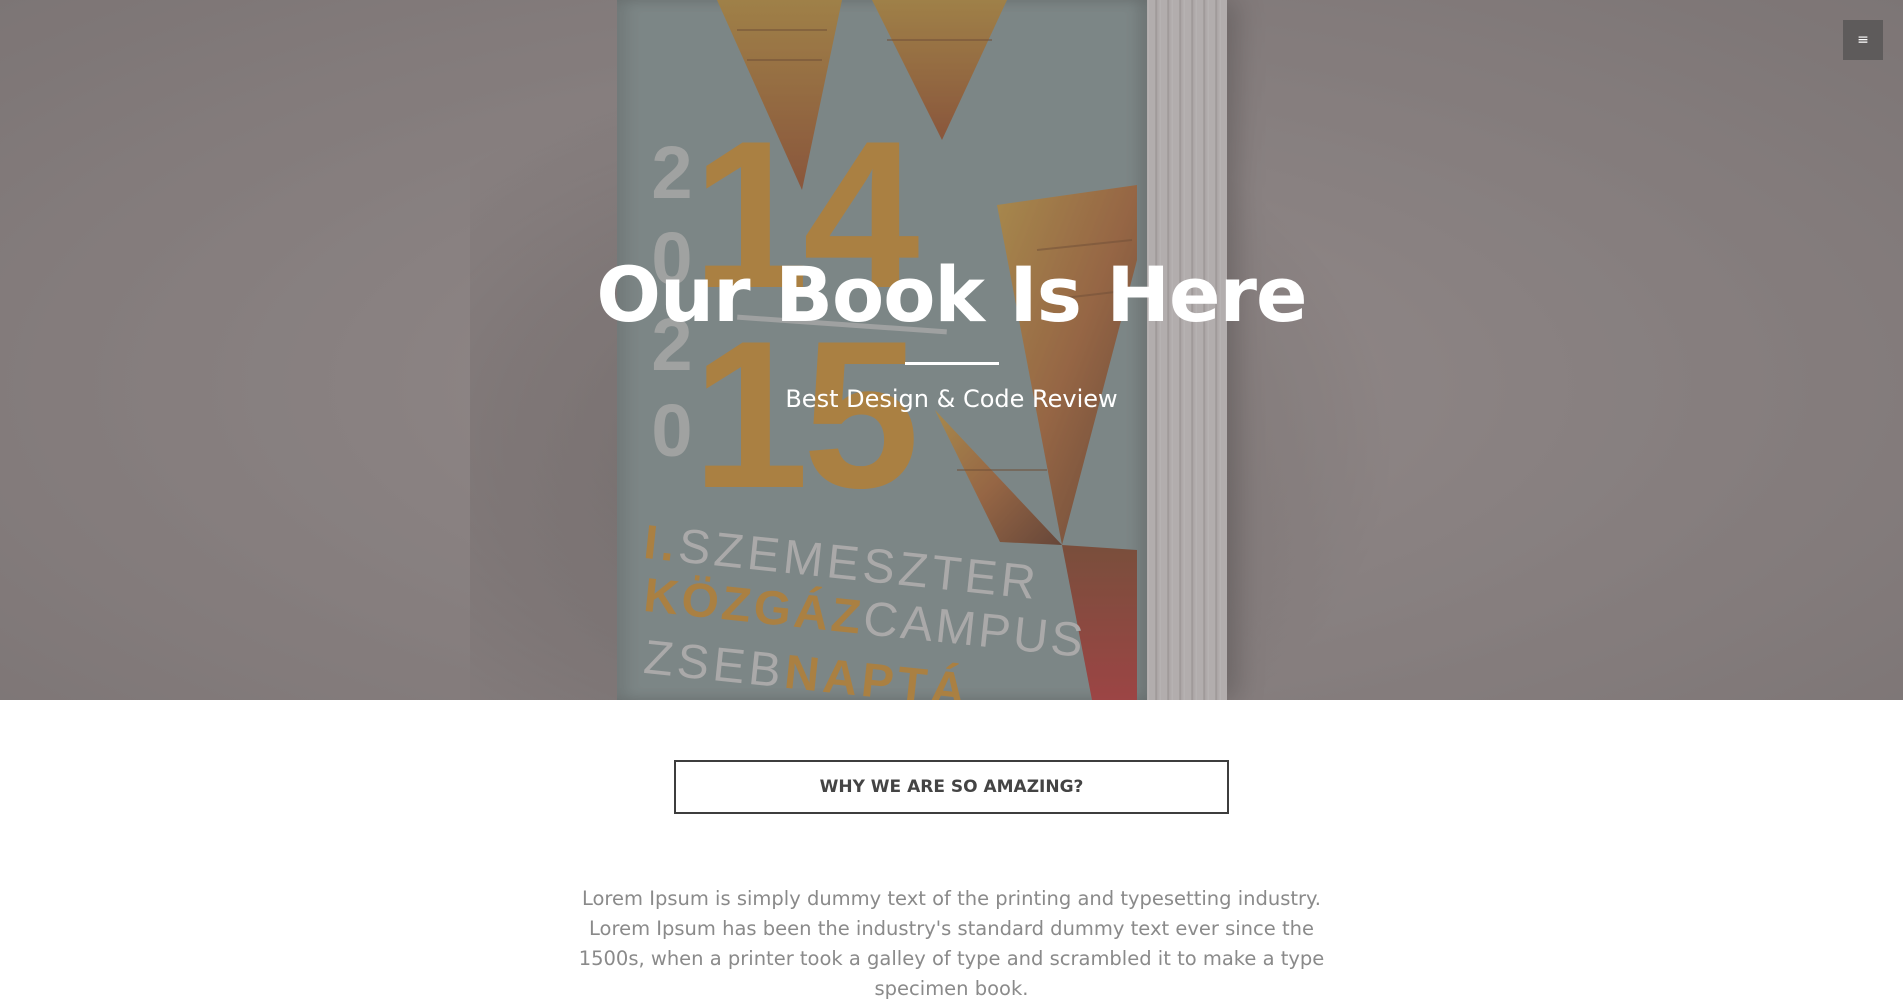  What do you see at coordinates (951, 399) in the screenshot?
I see `hero-subtitle: Best Design & Code Review` at bounding box center [951, 399].